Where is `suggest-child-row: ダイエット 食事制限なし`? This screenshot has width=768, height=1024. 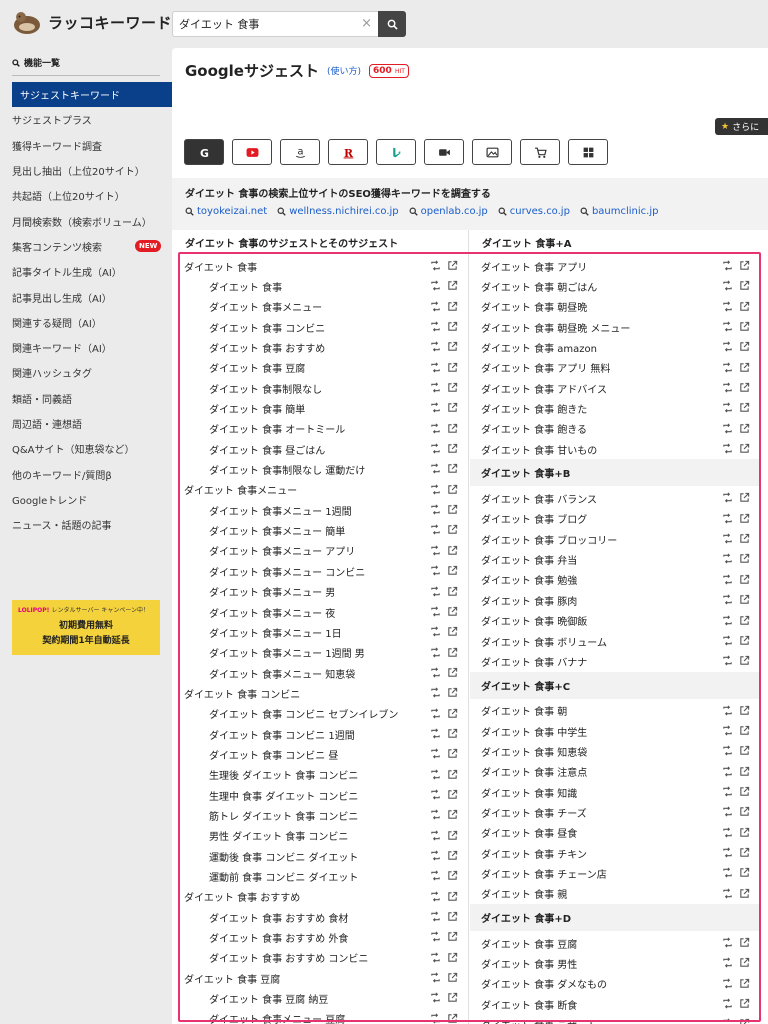 suggest-child-row: ダイエット 食事制限なし is located at coordinates (324, 388).